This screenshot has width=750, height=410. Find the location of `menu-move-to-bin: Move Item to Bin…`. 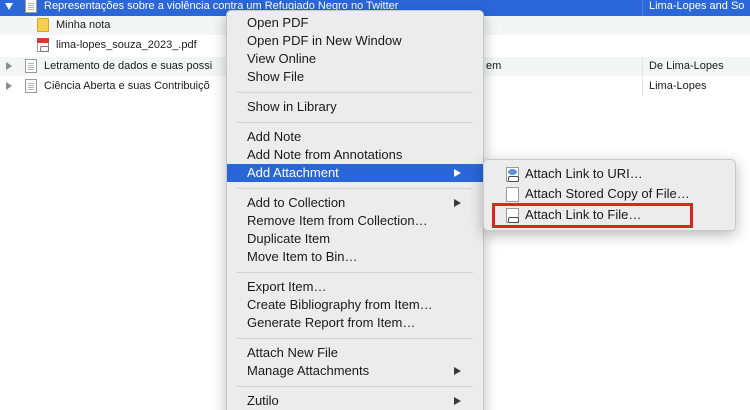

menu-move-to-bin: Move Item to Bin… is located at coordinates (355, 257).